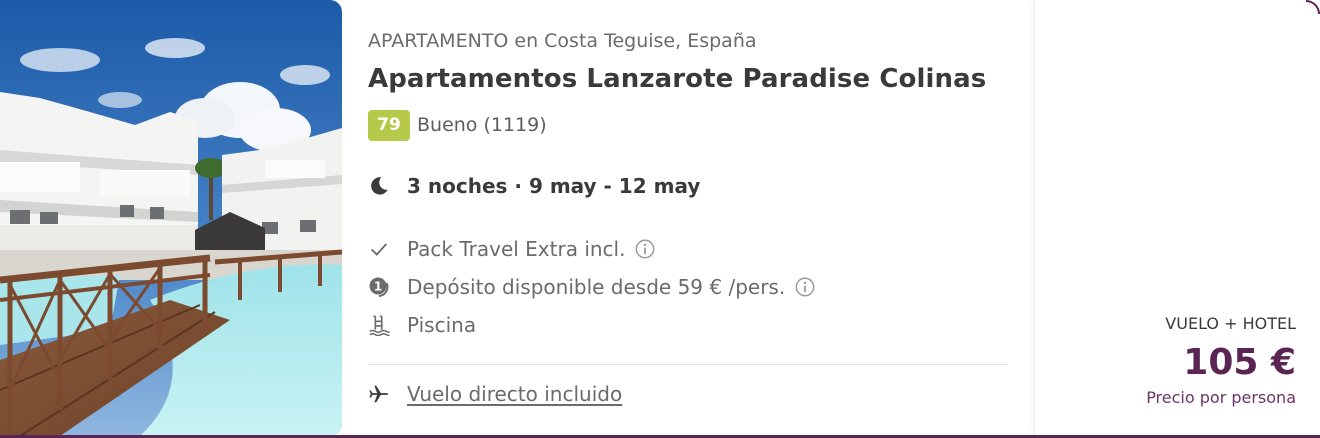 The width and height of the screenshot is (1320, 438). Describe the element at coordinates (516, 249) in the screenshot. I see `feature-label: Pack Travel Extra incl.` at that location.